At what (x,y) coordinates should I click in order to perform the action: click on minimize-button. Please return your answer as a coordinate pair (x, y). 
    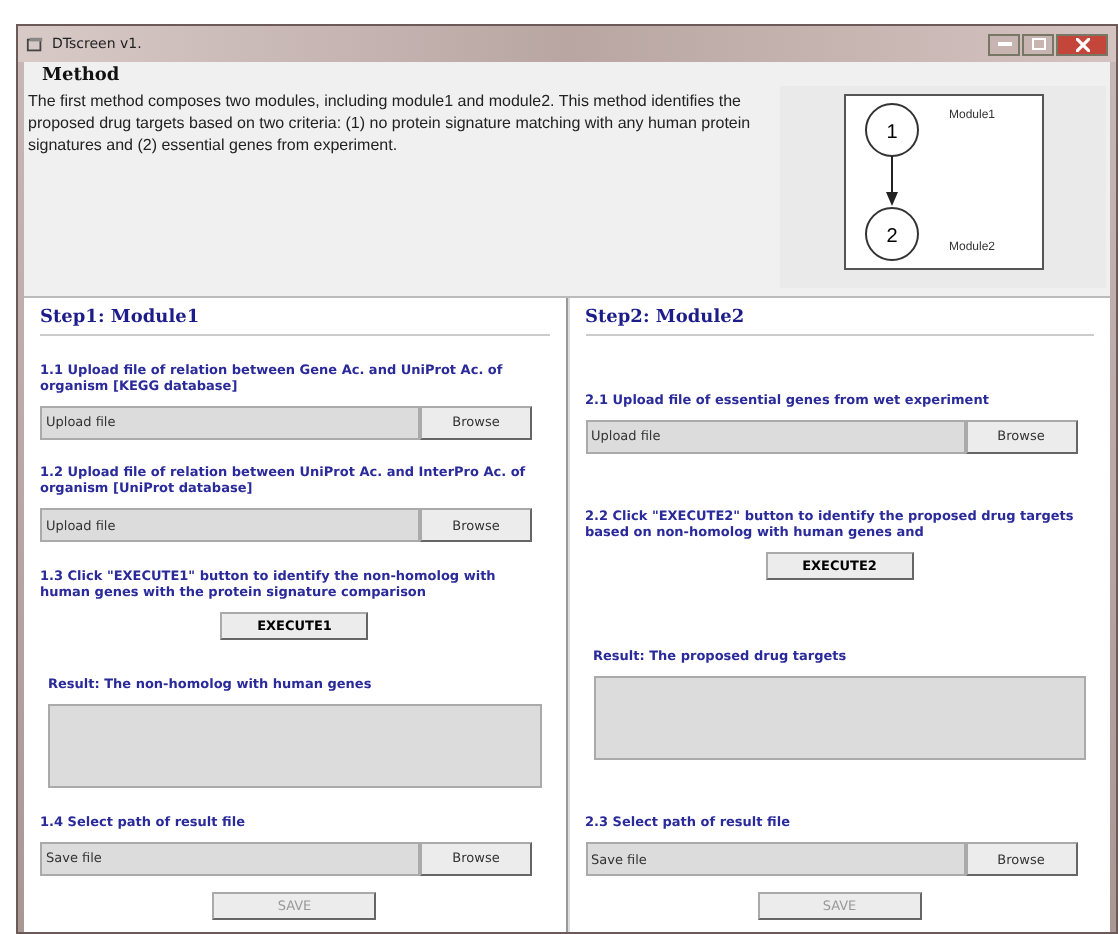
    Looking at the image, I should click on (1004, 44).